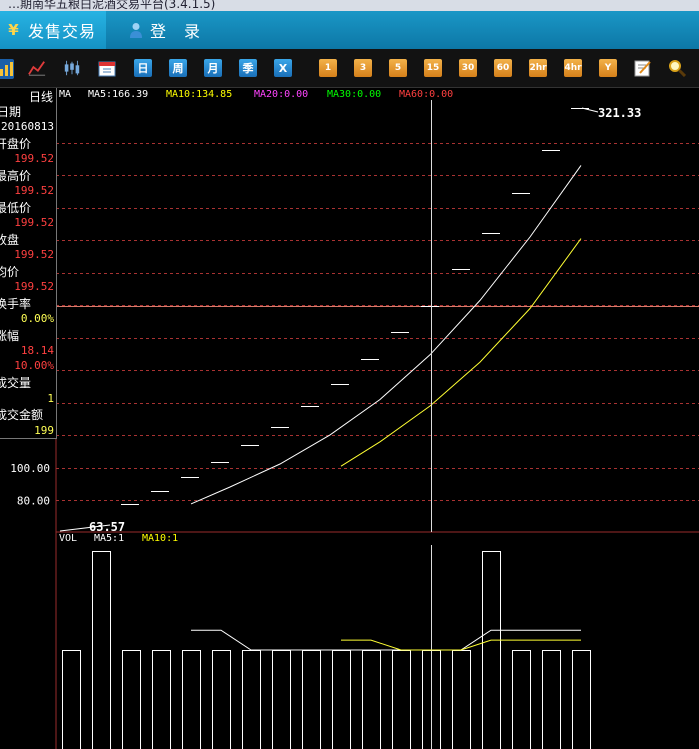  What do you see at coordinates (109, 538) in the screenshot?
I see `vol-ma5-legend: MA5:1` at bounding box center [109, 538].